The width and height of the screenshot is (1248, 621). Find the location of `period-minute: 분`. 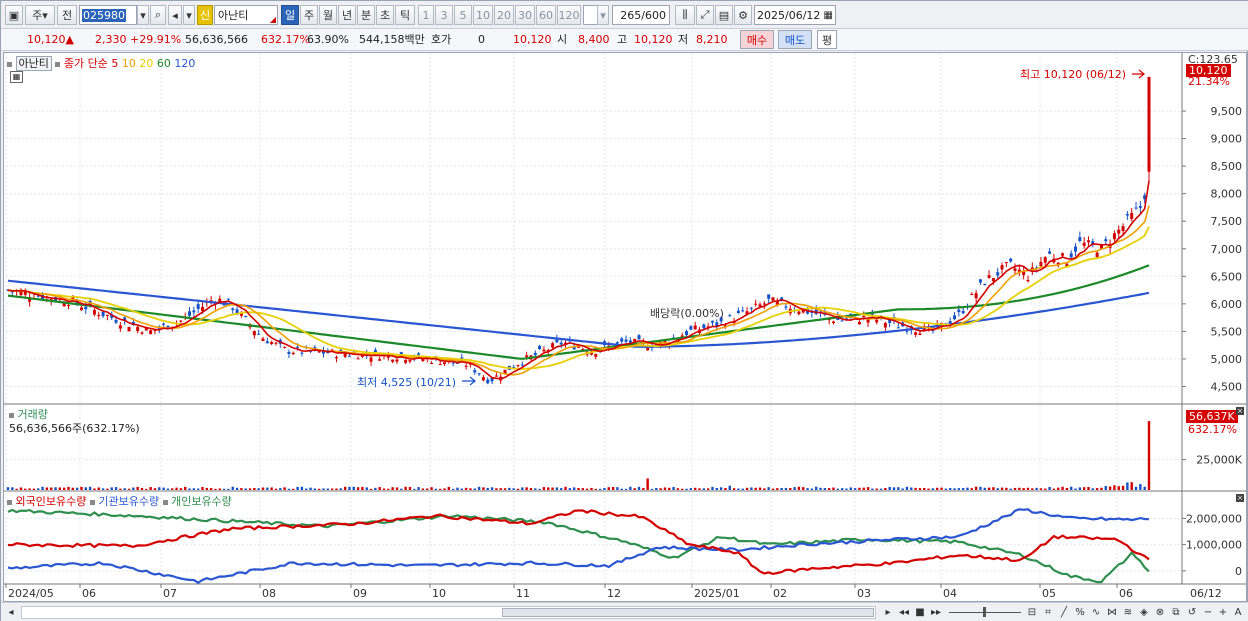

period-minute: 분 is located at coordinates (366, 15).